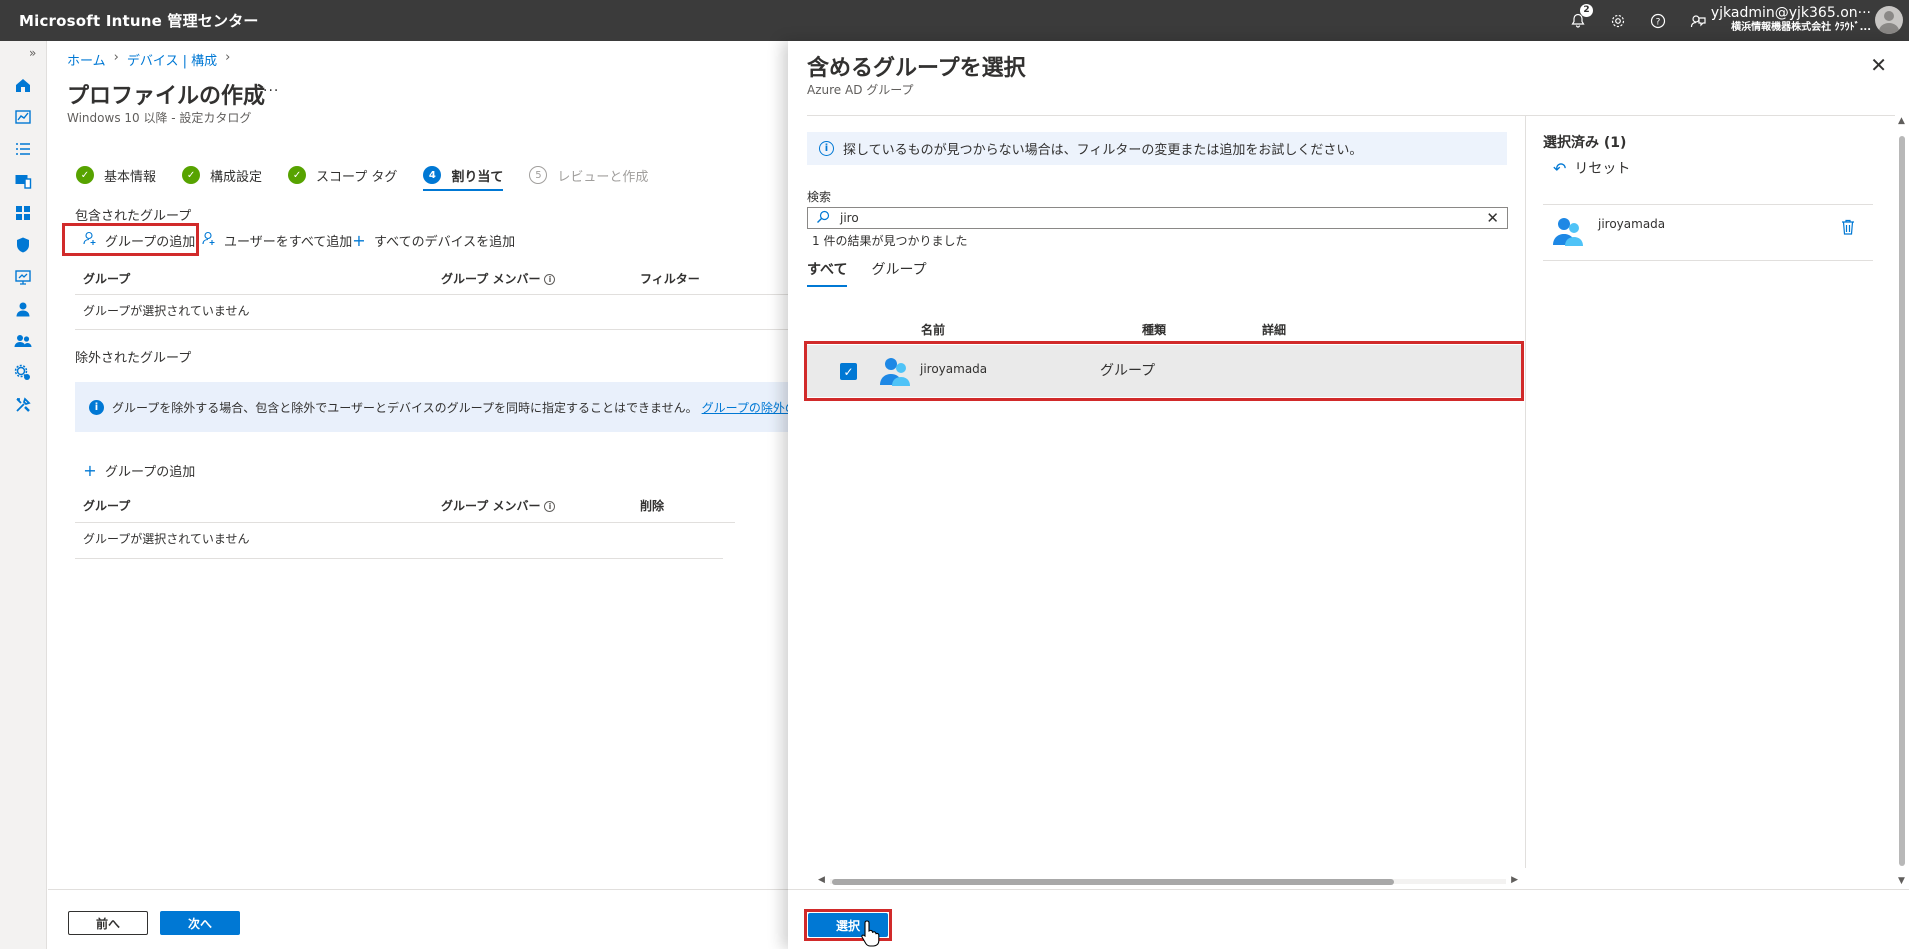 This screenshot has width=1909, height=949. I want to click on add-all-devices-button: + すべてのデバイスを追加, so click(432, 240).